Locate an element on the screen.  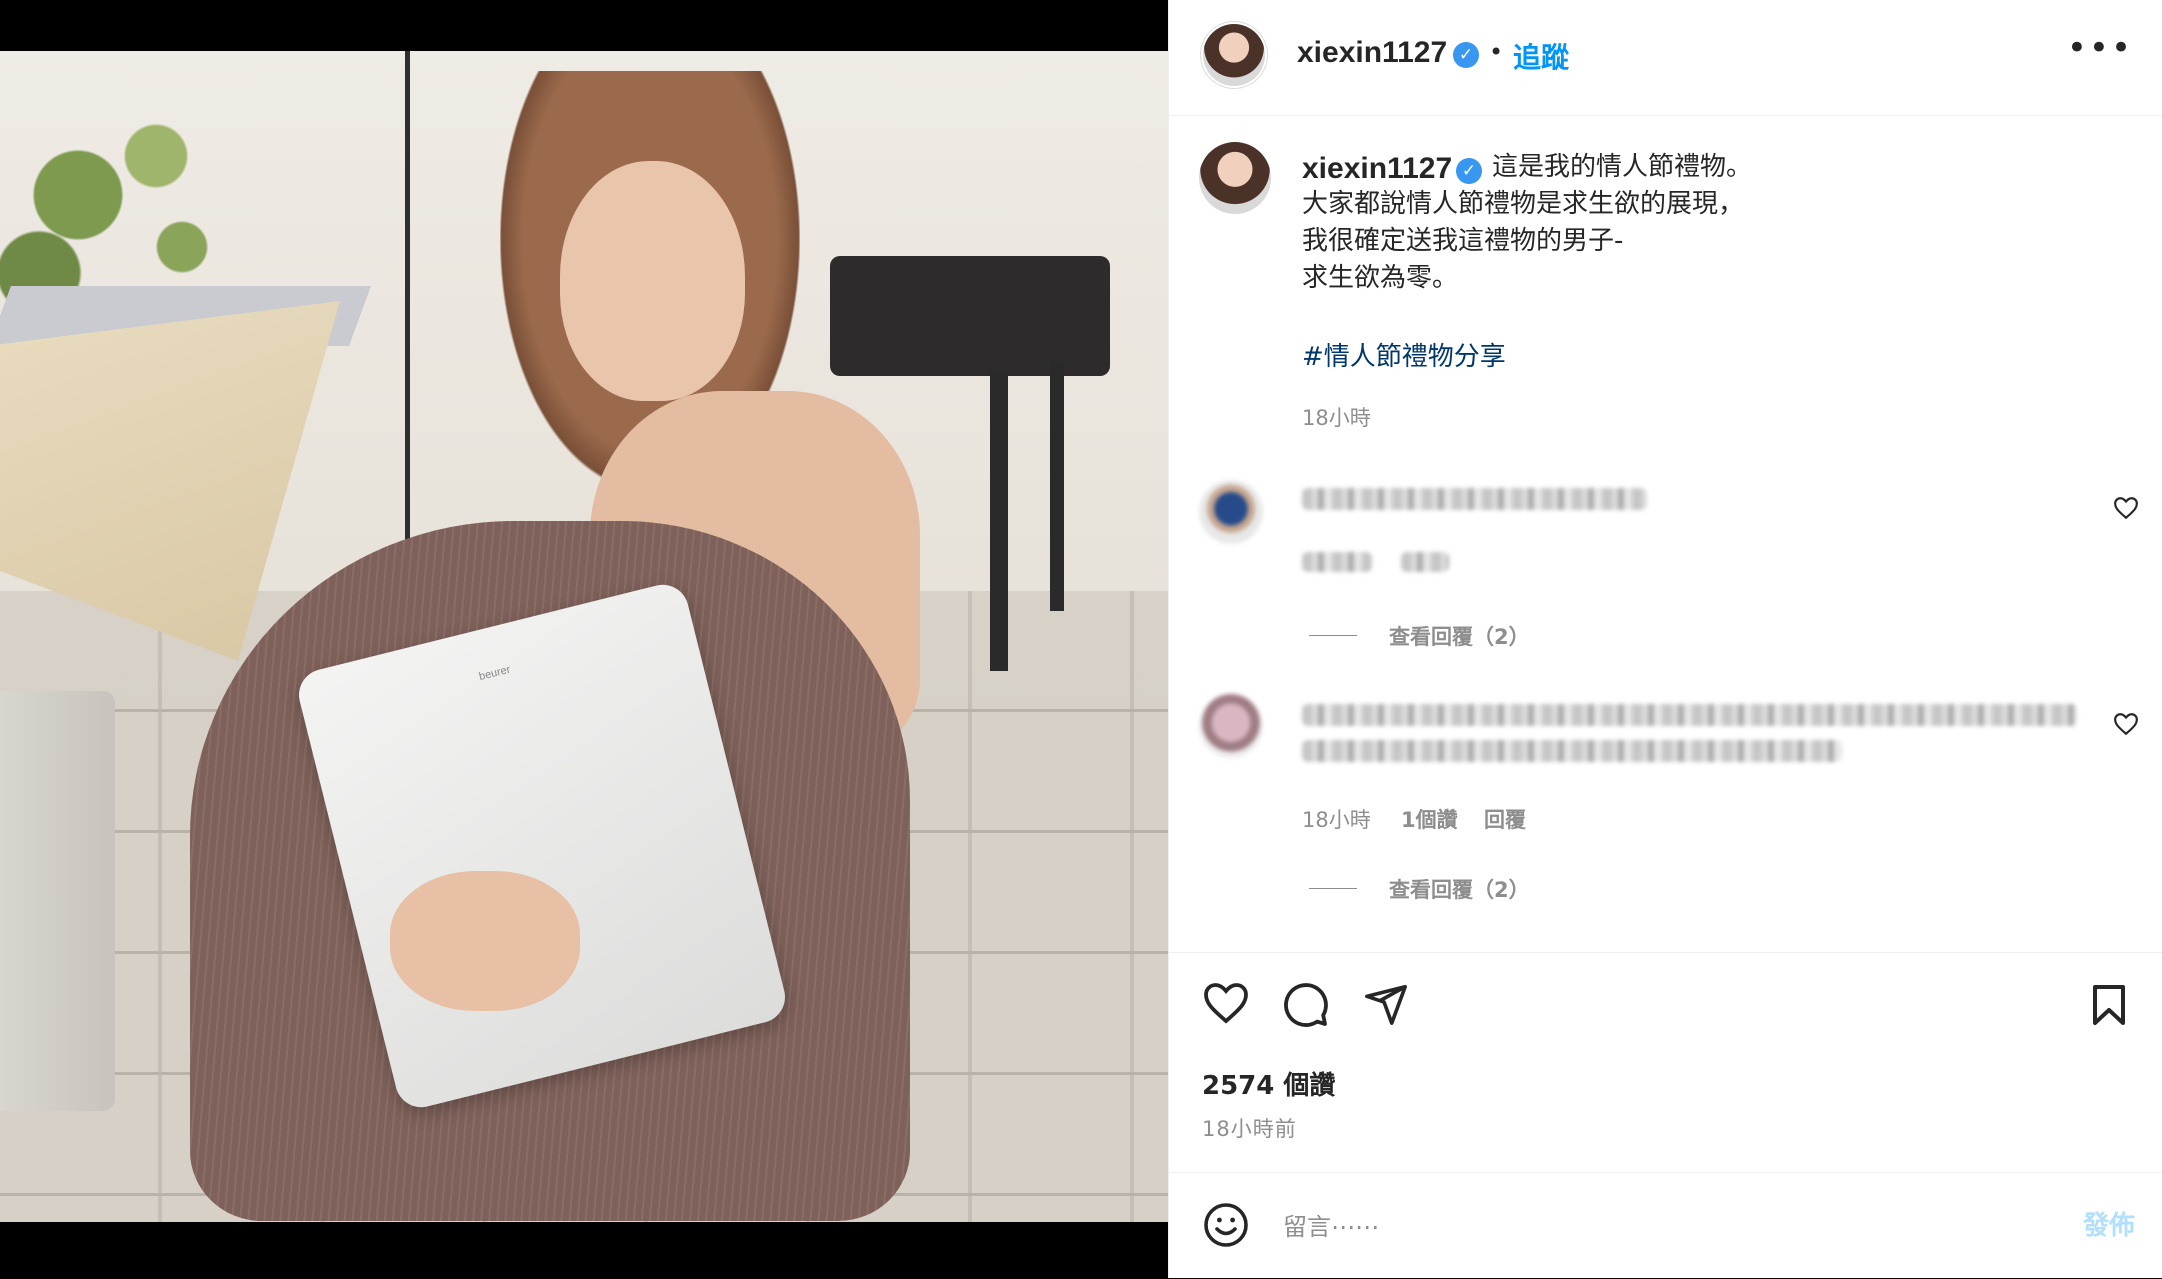
caption-avatar is located at coordinates (1235, 178).